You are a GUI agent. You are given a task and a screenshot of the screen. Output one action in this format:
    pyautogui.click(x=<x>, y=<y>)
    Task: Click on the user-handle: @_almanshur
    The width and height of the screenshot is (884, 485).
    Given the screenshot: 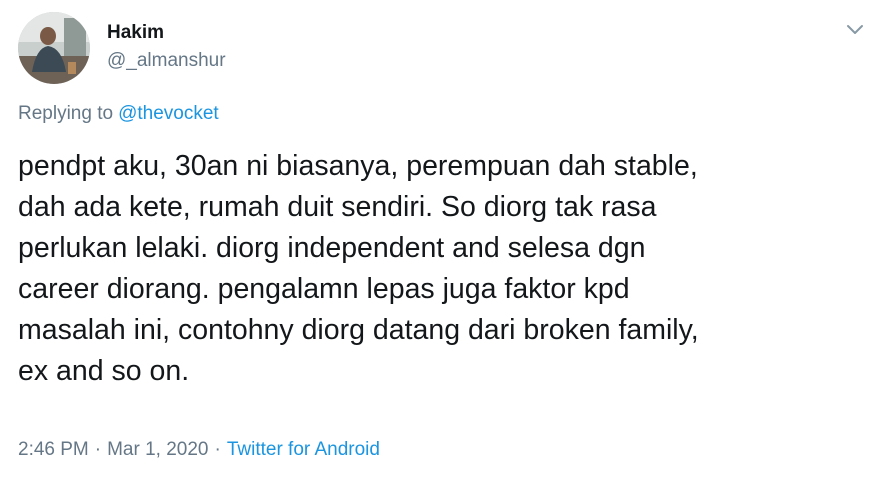 What is the action you would take?
    pyautogui.click(x=166, y=61)
    